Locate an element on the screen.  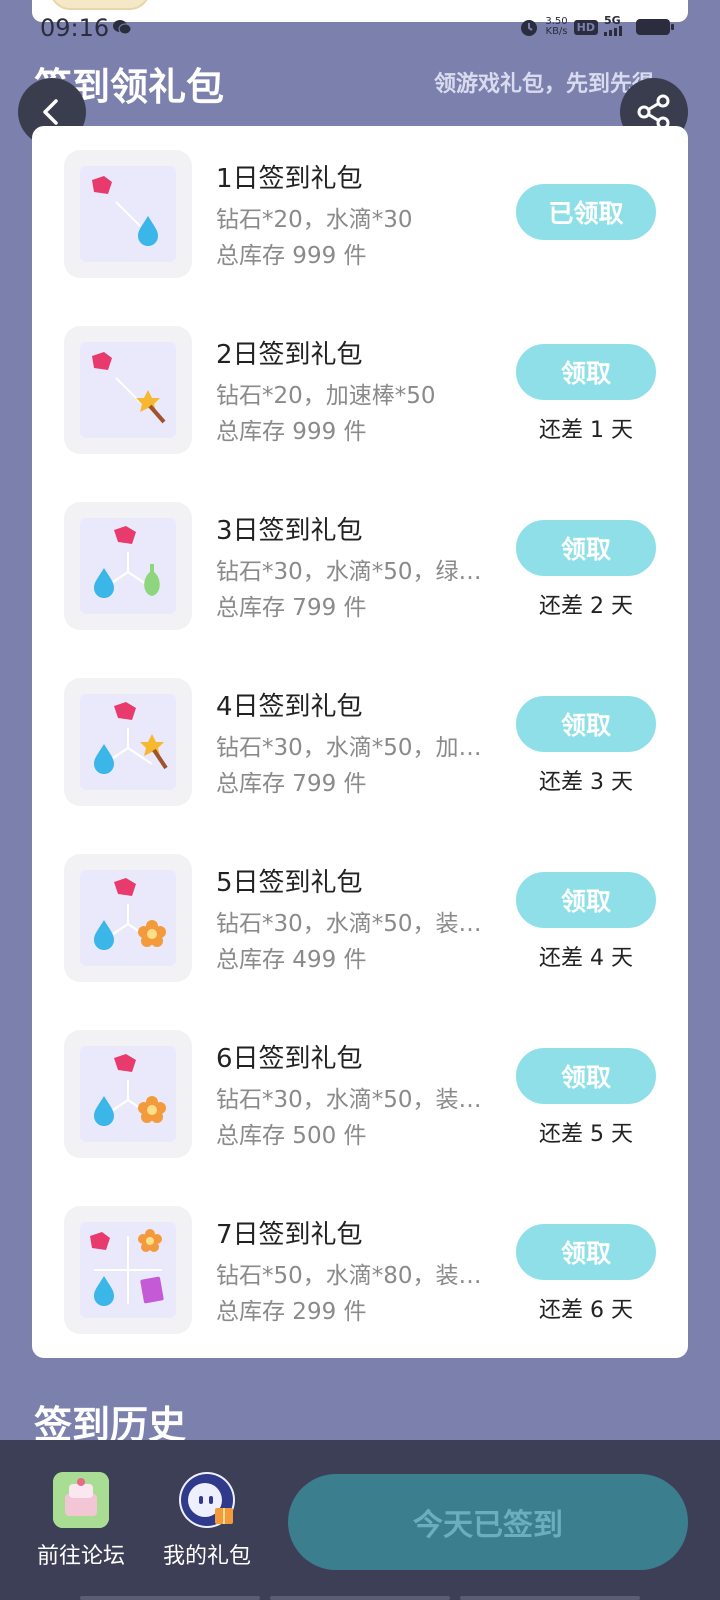
gift-title: 2日签到礼包 is located at coordinates (289, 355).